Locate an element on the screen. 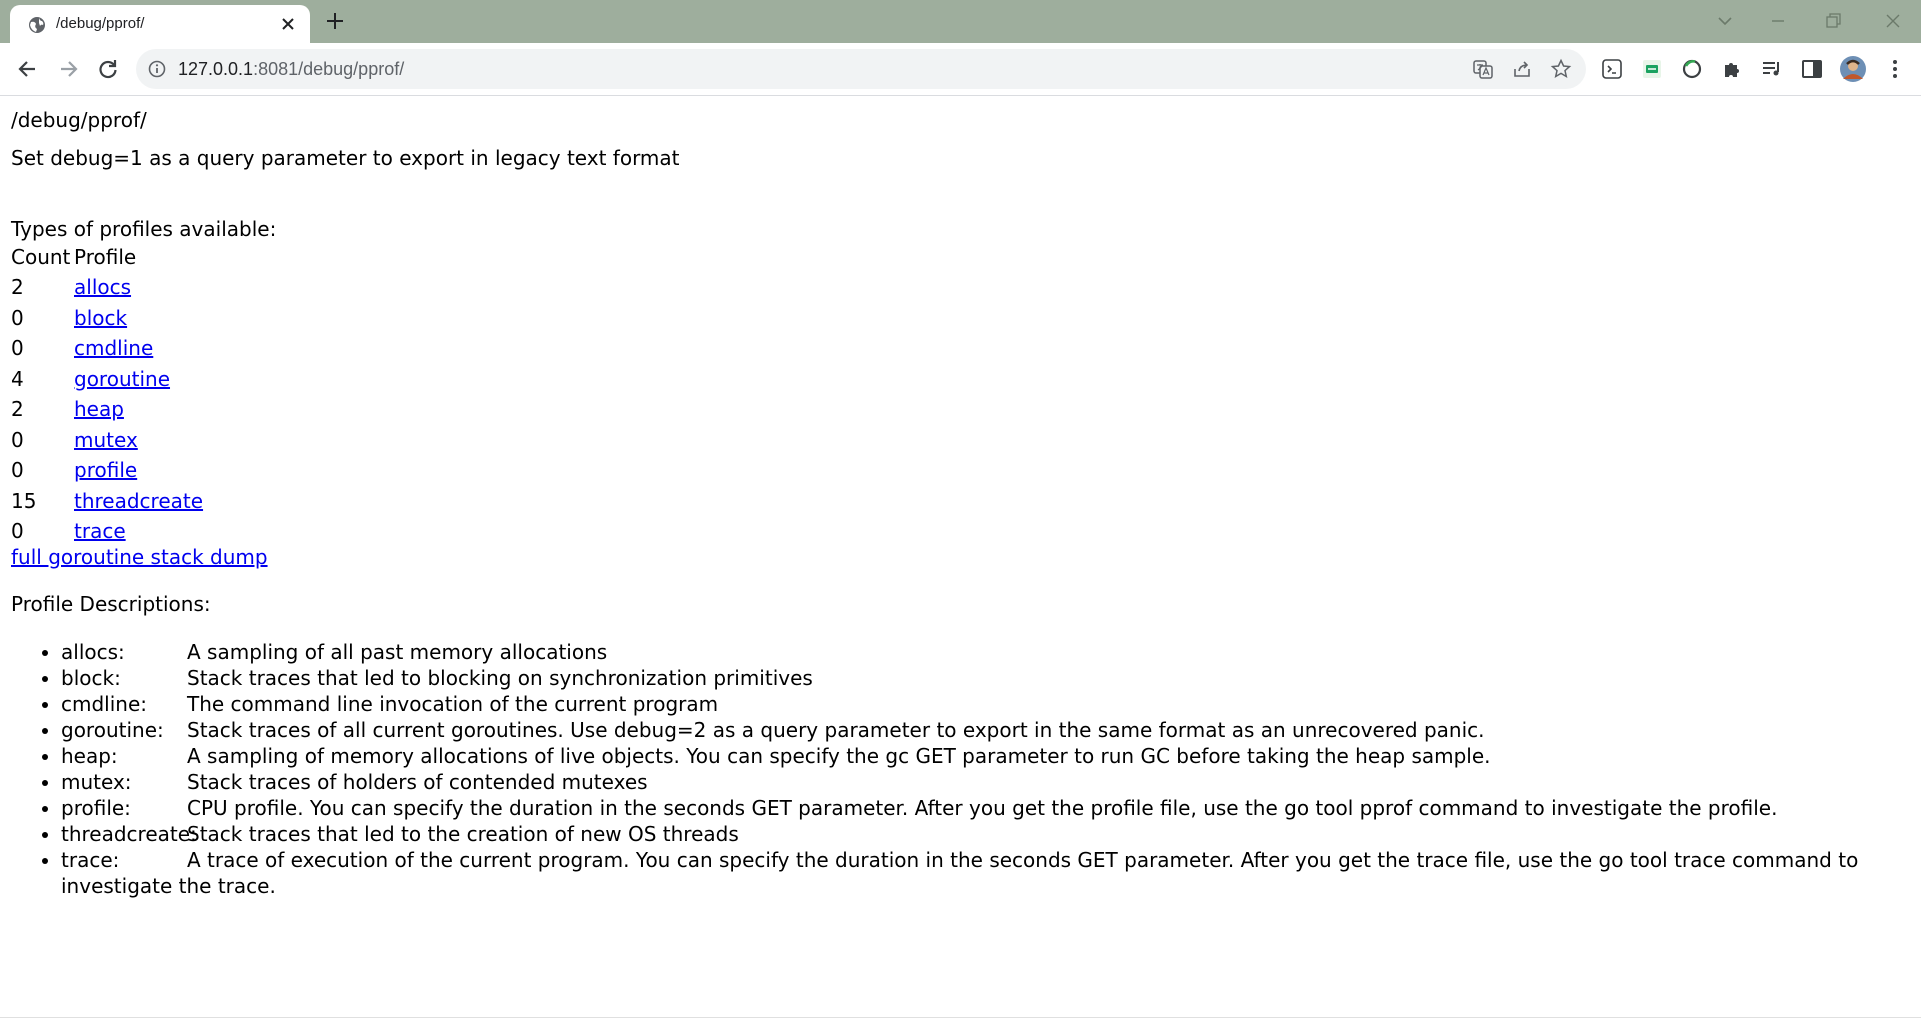 This screenshot has height=1021, width=1921. translate-icon is located at coordinates (1483, 69).